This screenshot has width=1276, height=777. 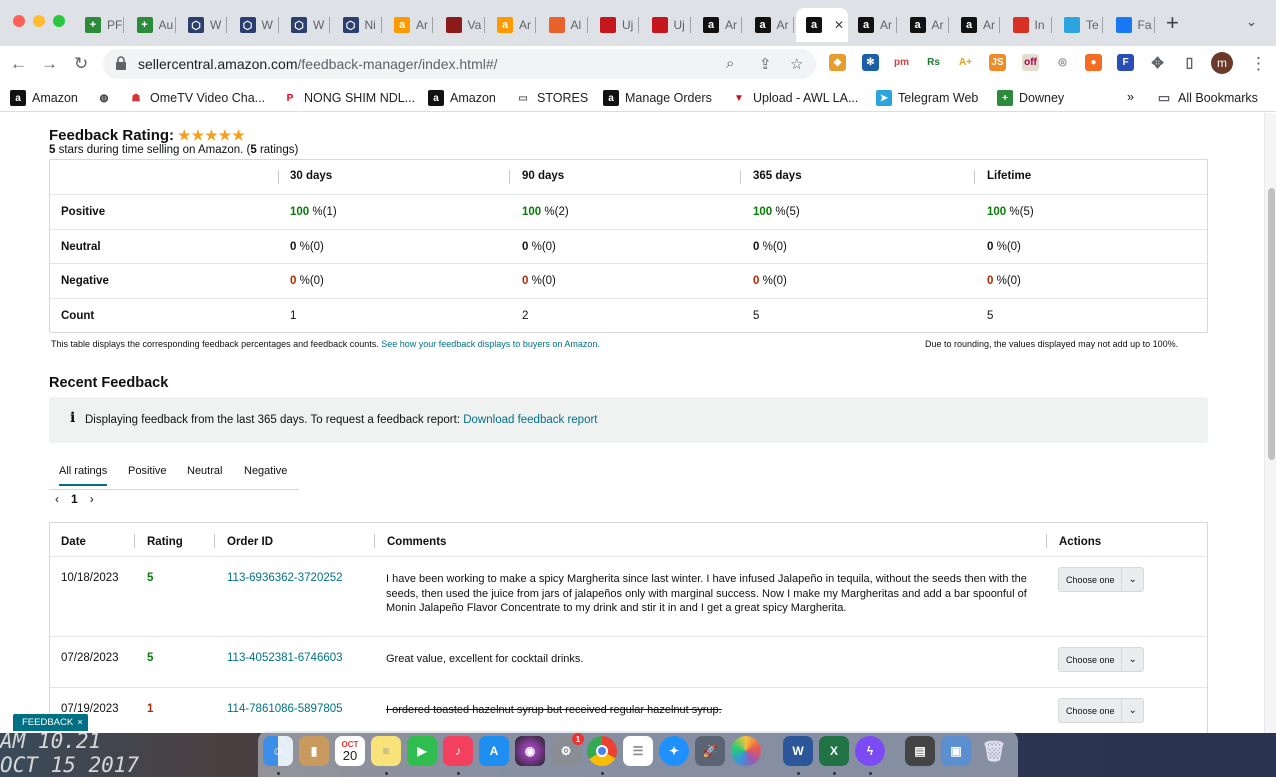 What do you see at coordinates (49, 64) in the screenshot?
I see `forward-button: →` at bounding box center [49, 64].